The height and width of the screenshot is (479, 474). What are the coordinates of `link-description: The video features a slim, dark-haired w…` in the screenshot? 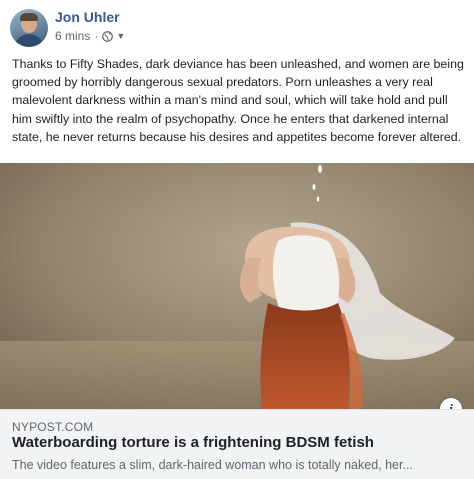 It's located at (212, 465).